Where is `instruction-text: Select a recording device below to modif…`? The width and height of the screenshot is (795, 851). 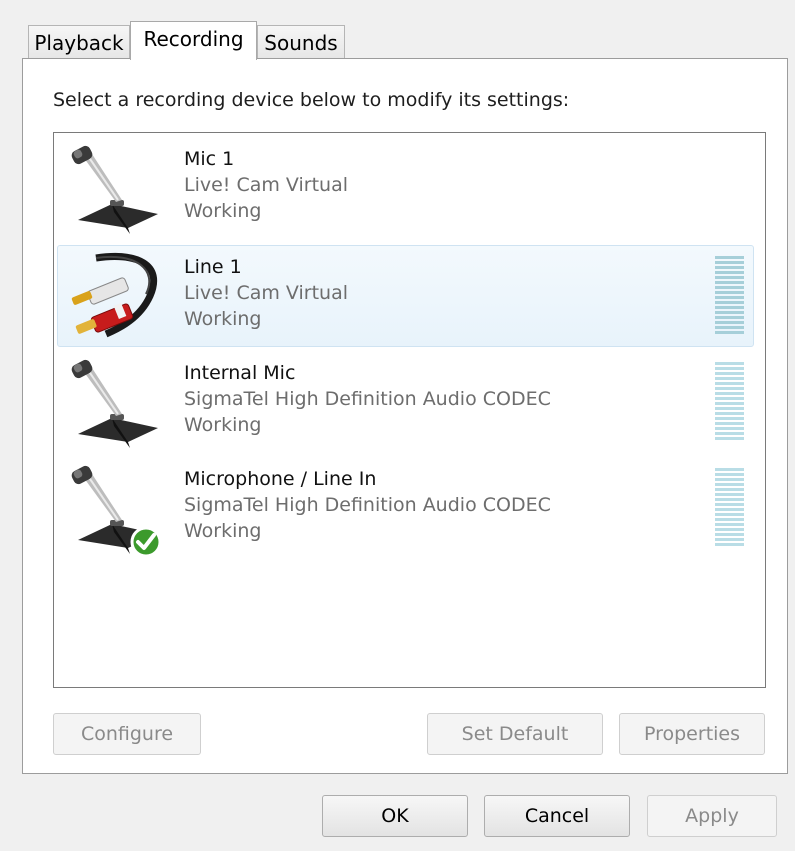
instruction-text: Select a recording device below to modif… is located at coordinates (311, 100).